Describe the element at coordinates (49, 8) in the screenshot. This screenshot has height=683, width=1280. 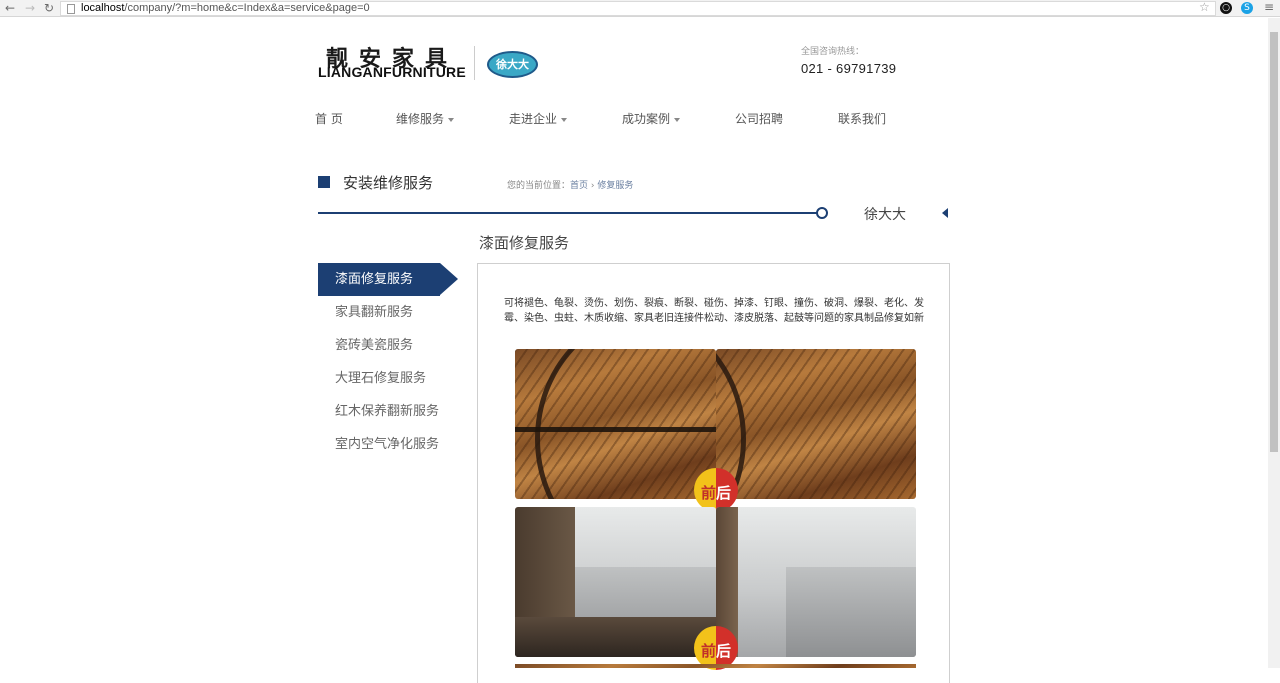
I see `reload-icon: ↻` at that location.